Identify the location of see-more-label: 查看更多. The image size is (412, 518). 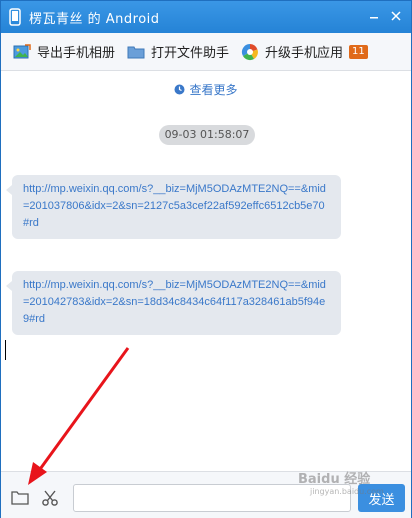
(213, 90).